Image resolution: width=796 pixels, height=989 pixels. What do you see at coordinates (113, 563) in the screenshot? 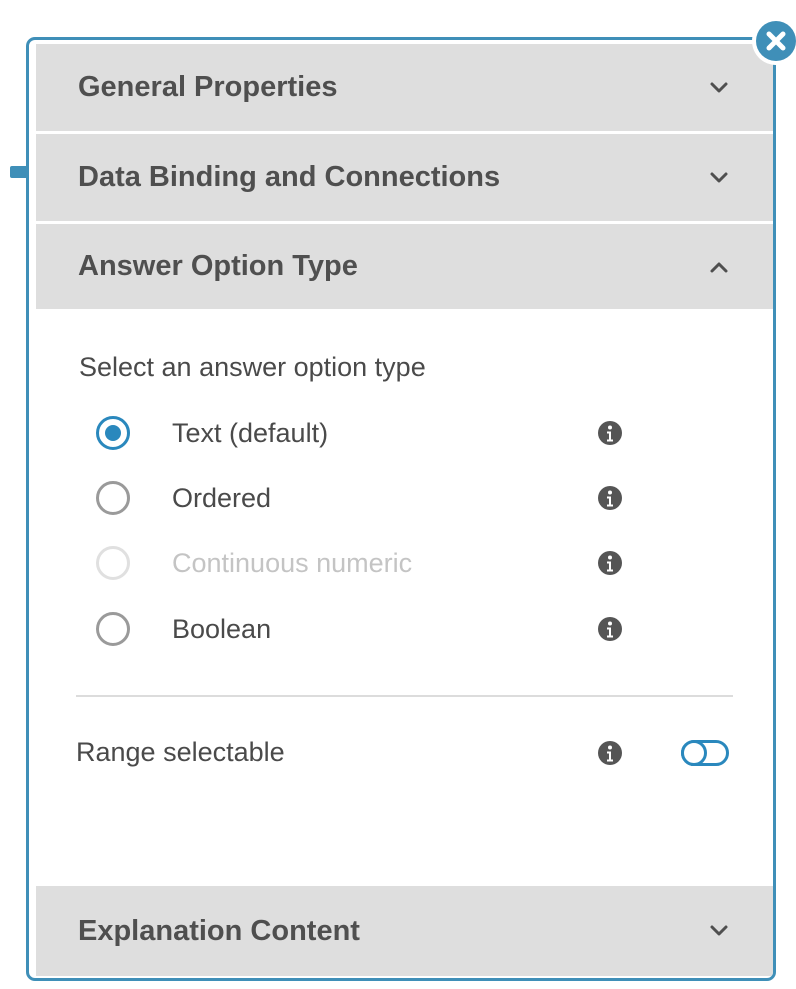
I see `radio-button-disabled` at bounding box center [113, 563].